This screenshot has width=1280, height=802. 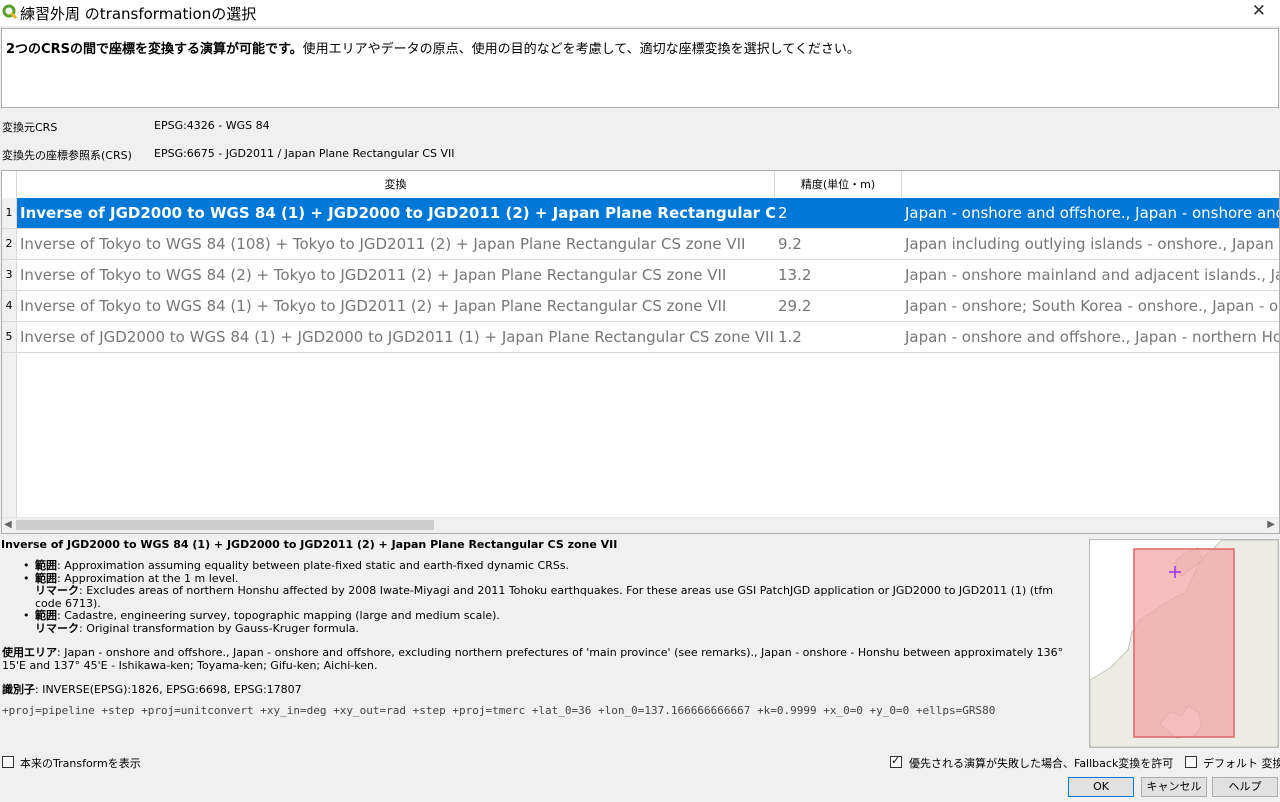 I want to click on row-number: 3, so click(x=9, y=275).